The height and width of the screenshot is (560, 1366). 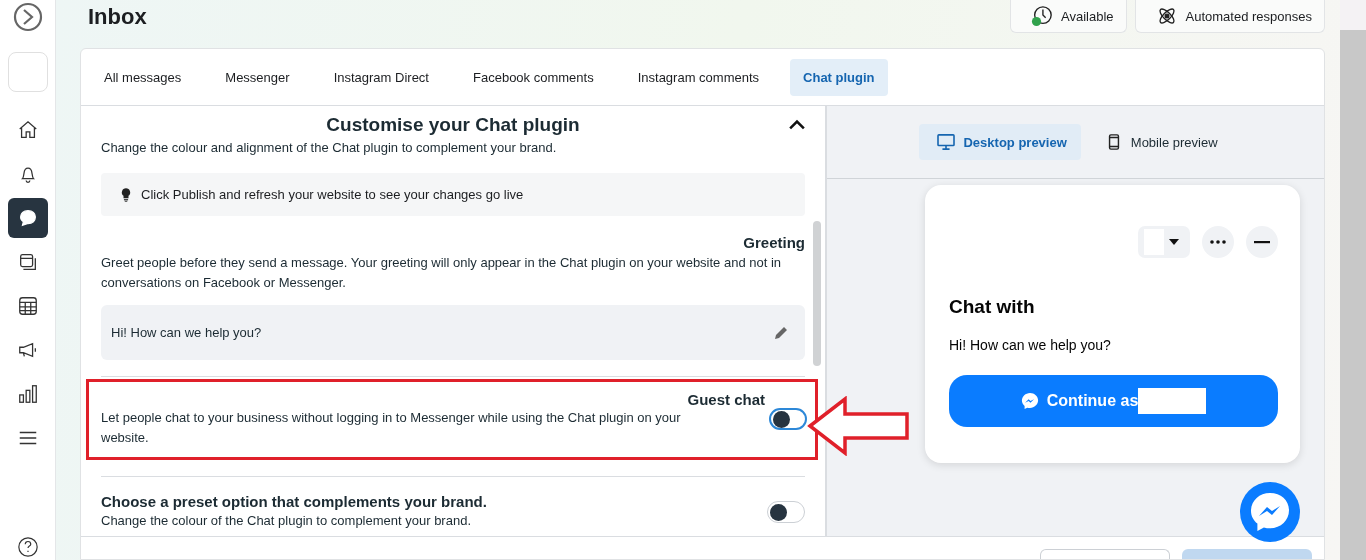 What do you see at coordinates (839, 77) in the screenshot?
I see `inbox-tab: Chat plugin` at bounding box center [839, 77].